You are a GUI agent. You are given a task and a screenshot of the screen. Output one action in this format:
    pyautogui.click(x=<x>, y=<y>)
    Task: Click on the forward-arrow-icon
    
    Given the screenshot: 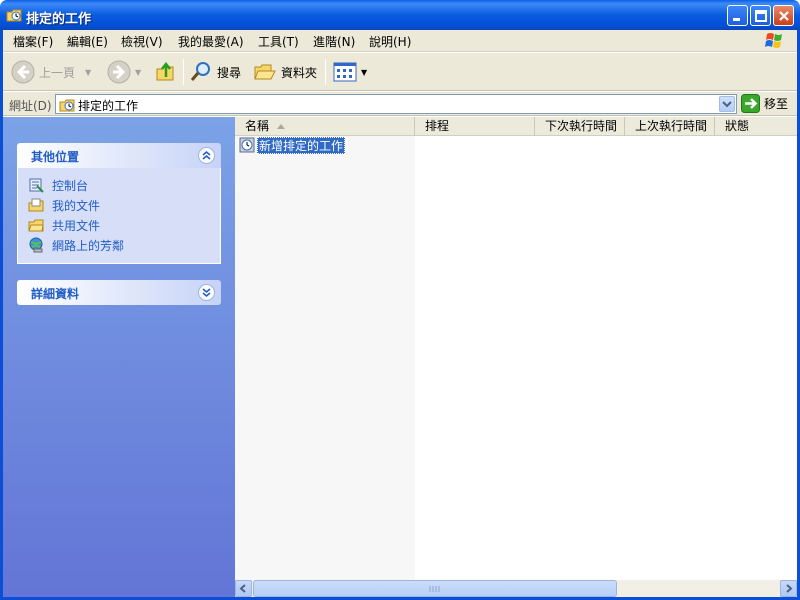 What is the action you would take?
    pyautogui.click(x=119, y=72)
    